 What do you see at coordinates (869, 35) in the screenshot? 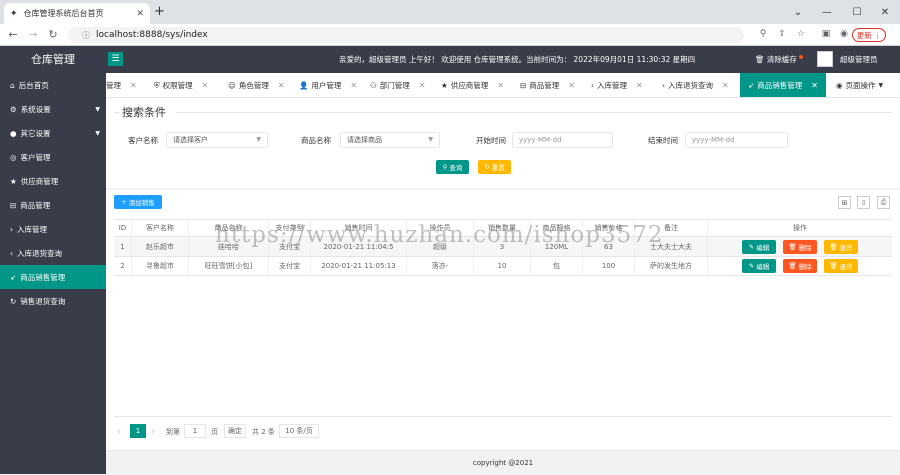
I see `update-button: 更新 ⋮` at bounding box center [869, 35].